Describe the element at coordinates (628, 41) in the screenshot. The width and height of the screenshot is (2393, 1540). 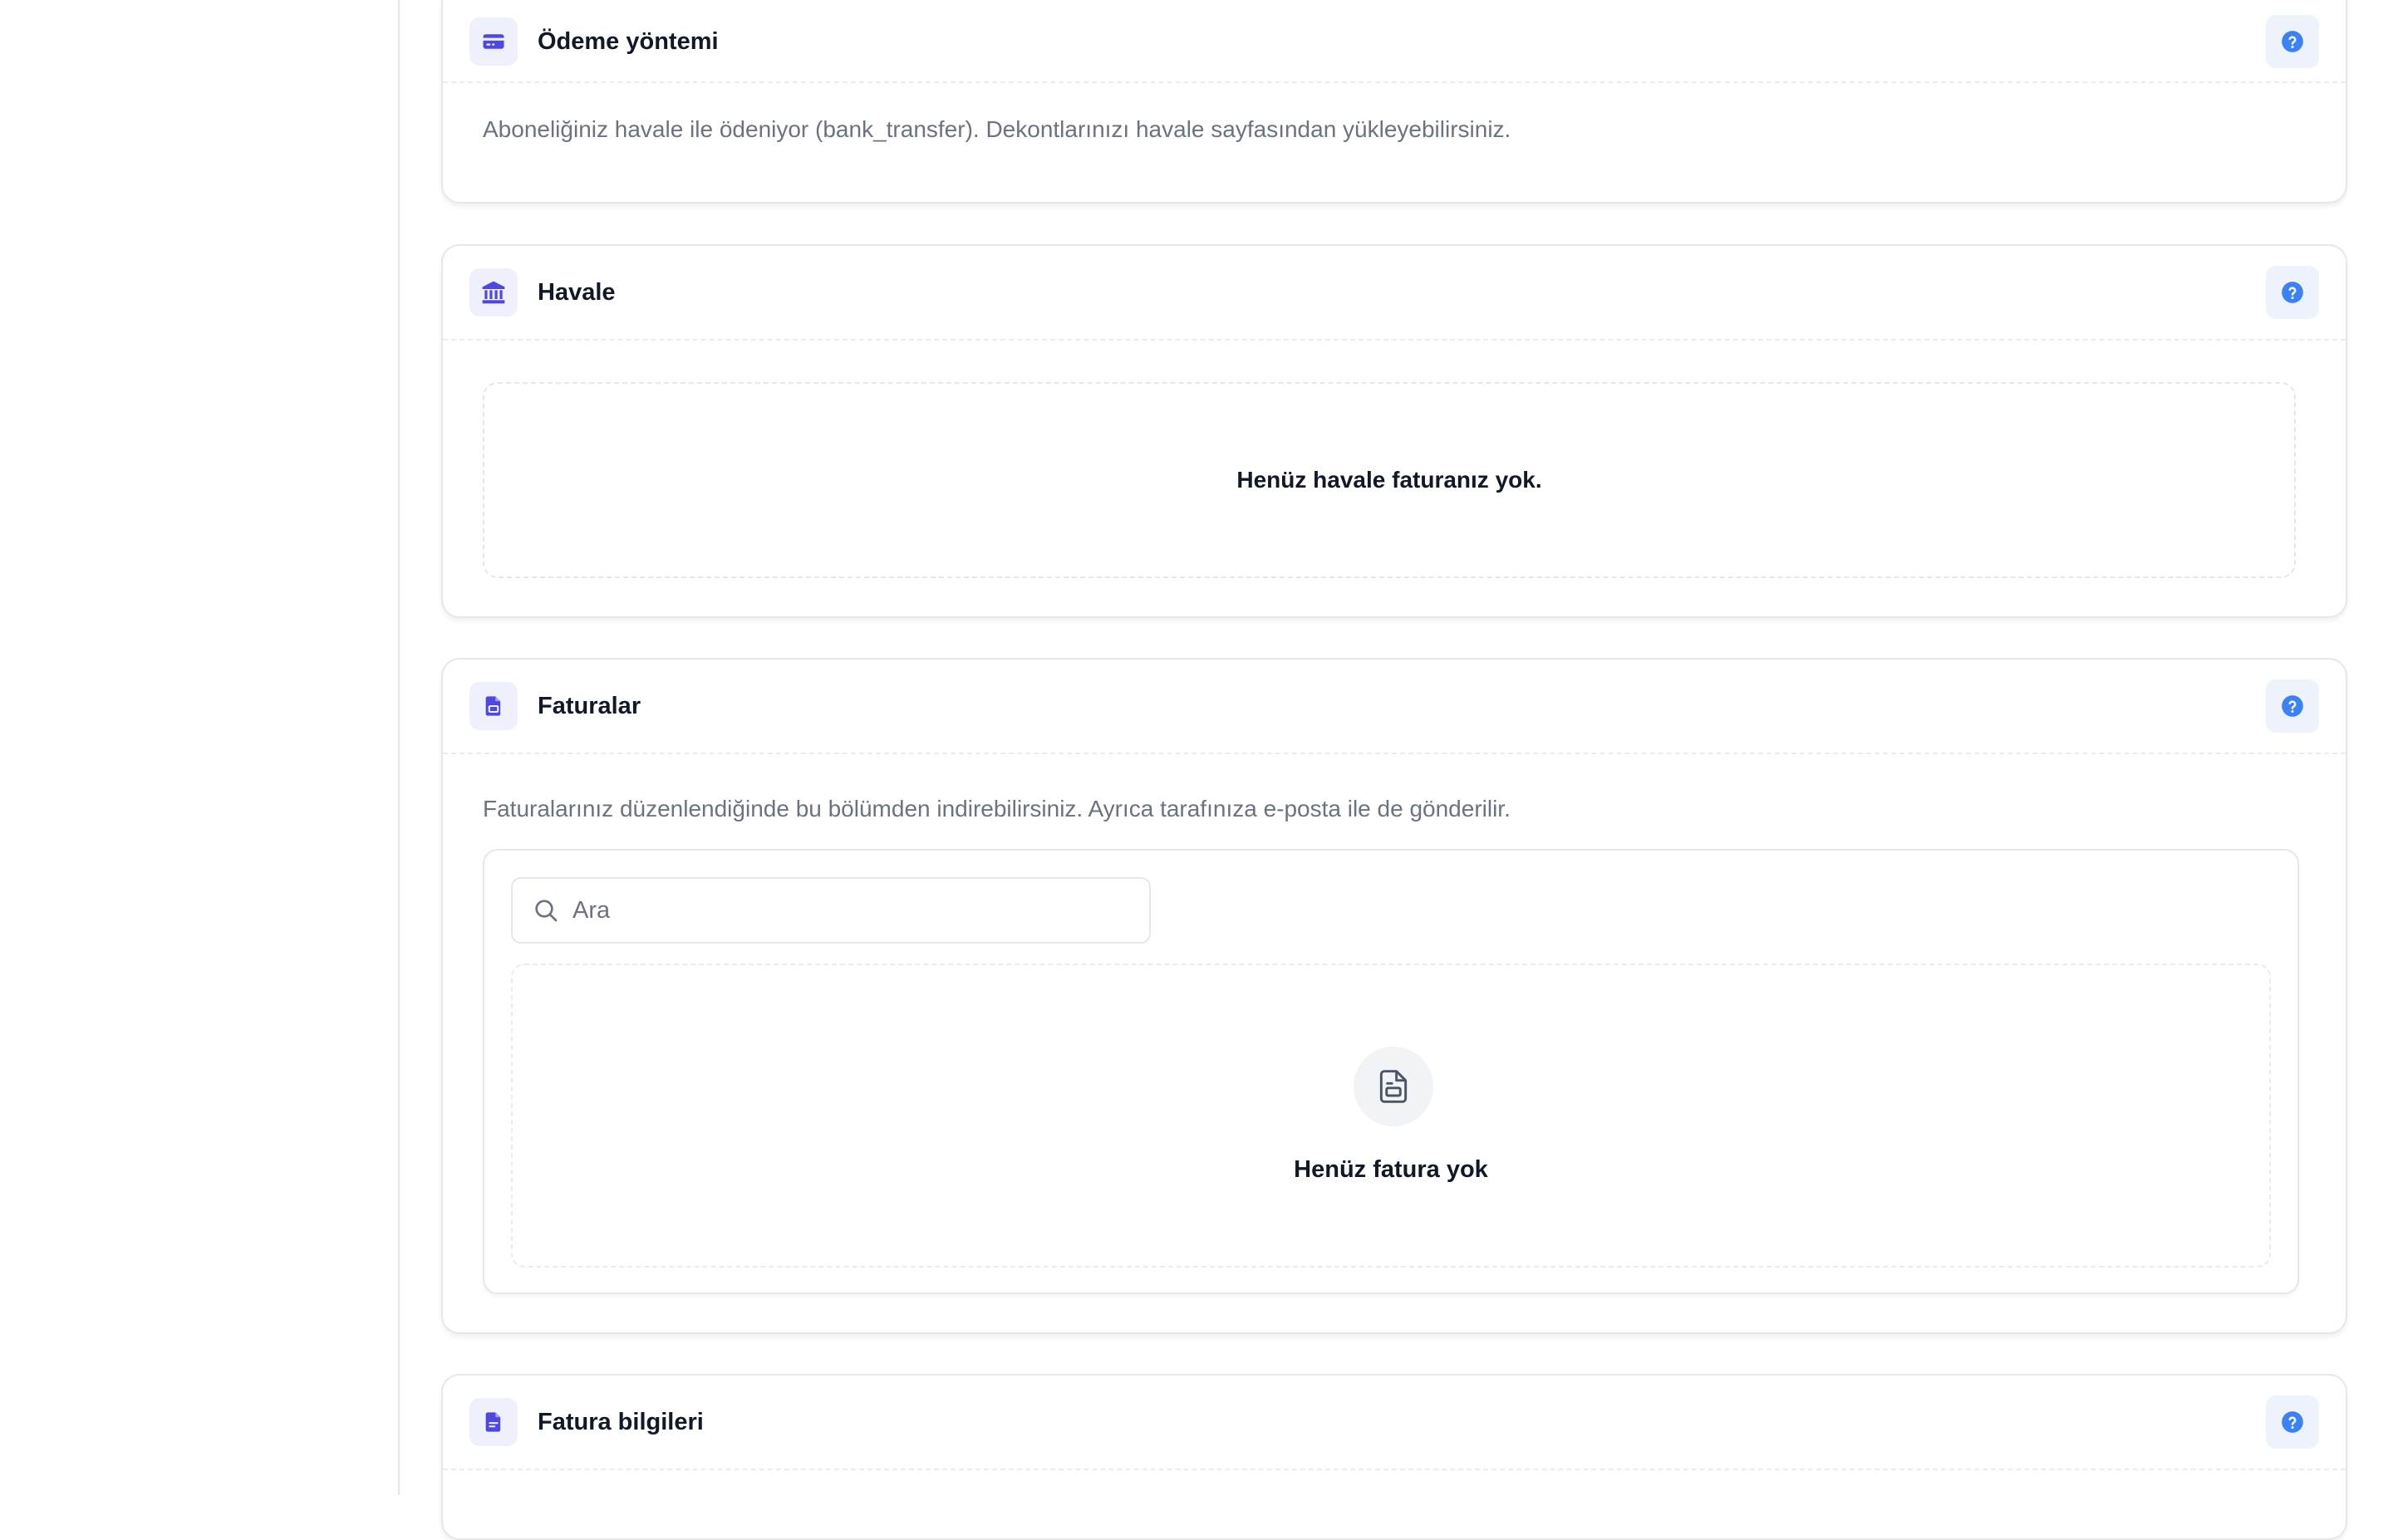
I see `card-title: Ödeme yöntemi` at that location.